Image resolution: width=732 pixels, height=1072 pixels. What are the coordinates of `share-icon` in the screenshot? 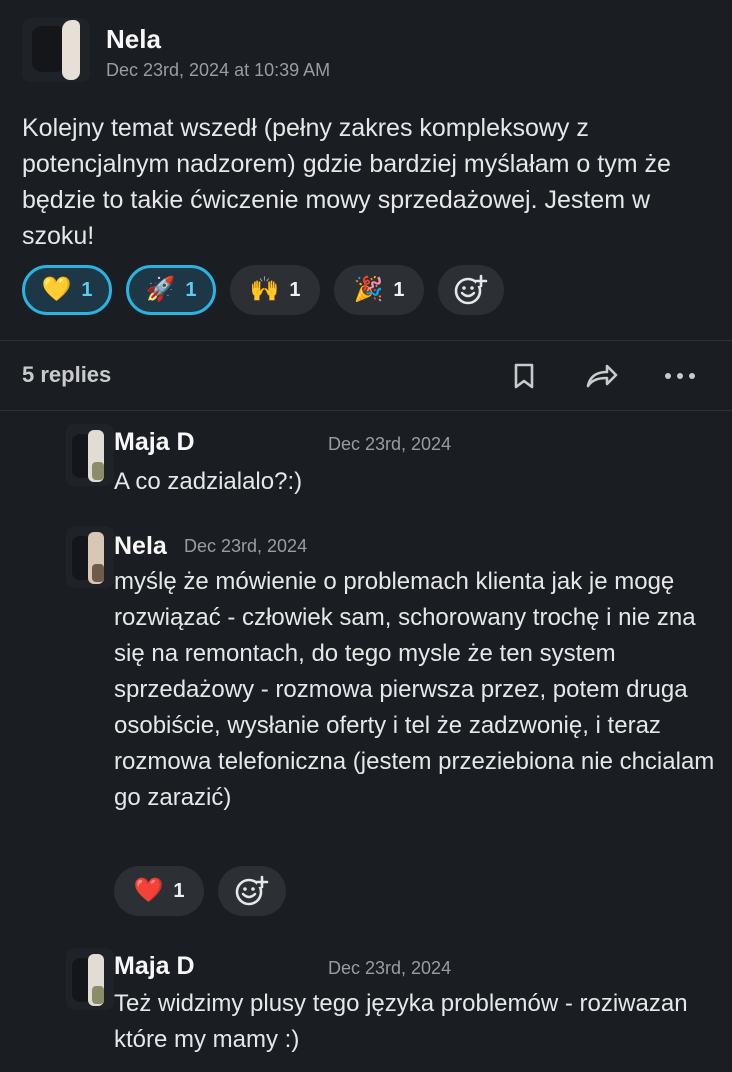 It's located at (602, 376).